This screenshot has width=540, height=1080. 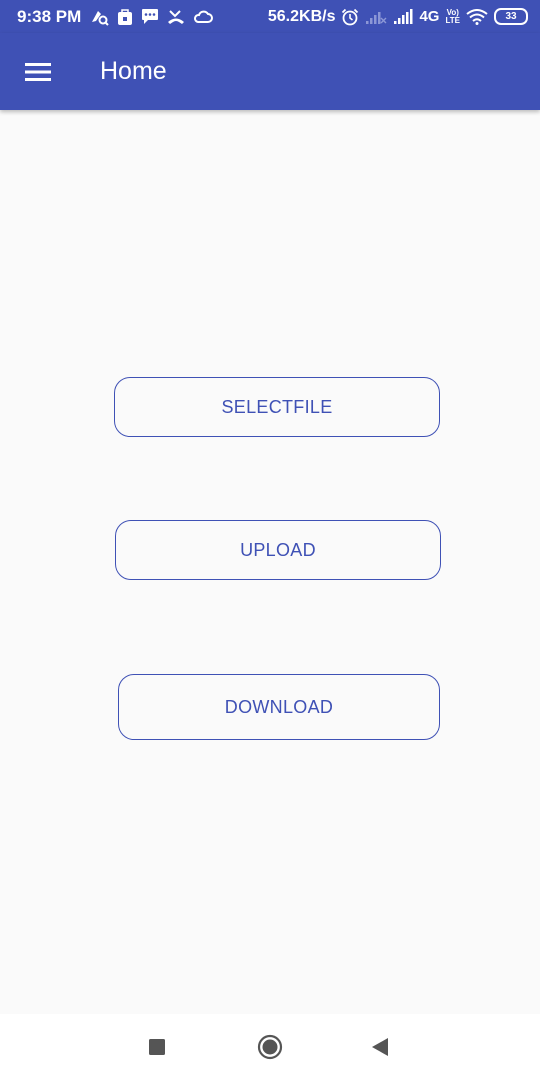 I want to click on app-bar: Home, so click(x=270, y=71).